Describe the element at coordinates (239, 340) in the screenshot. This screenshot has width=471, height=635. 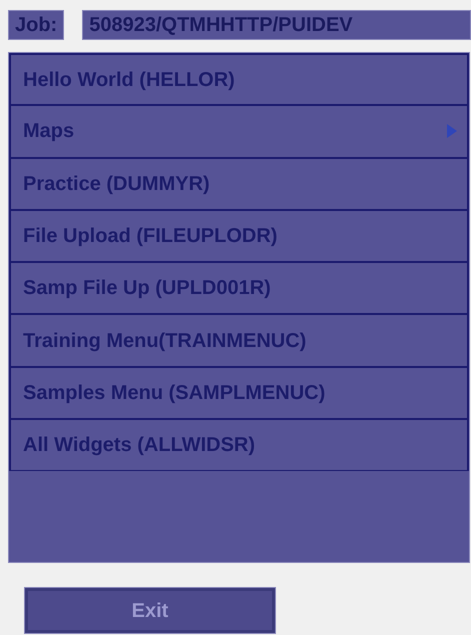
I see `menu-item: Training Menu(TRAINMENUC)` at that location.